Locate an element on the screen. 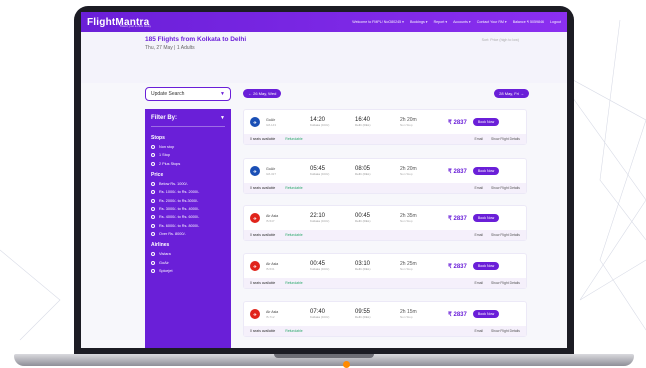 The width and height of the screenshot is (646, 368). filter-option: Rs. 1000/- to Rs. 2000/- is located at coordinates (188, 192).